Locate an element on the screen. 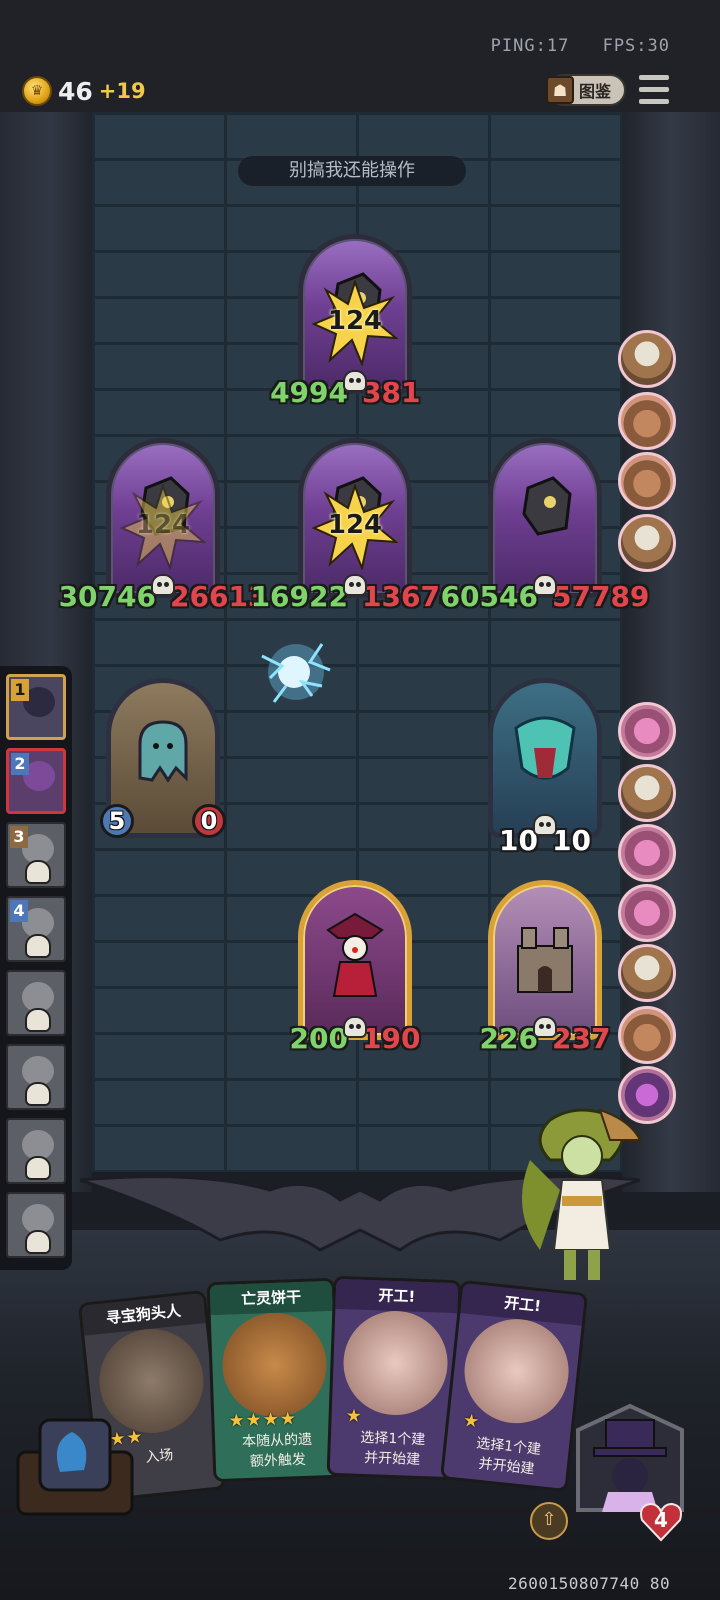  spirit-titan-icon is located at coordinates (545, 748).